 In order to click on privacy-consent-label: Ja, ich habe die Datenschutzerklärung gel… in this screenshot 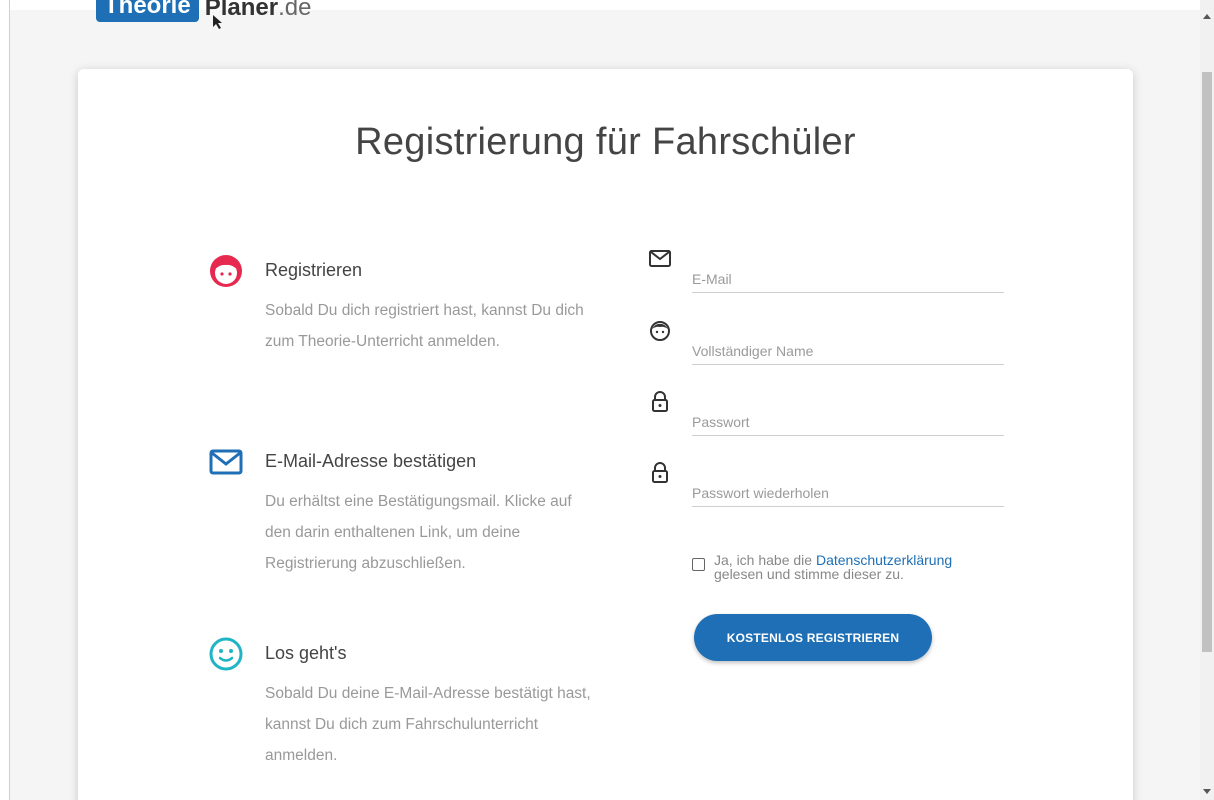, I will do `click(864, 567)`.